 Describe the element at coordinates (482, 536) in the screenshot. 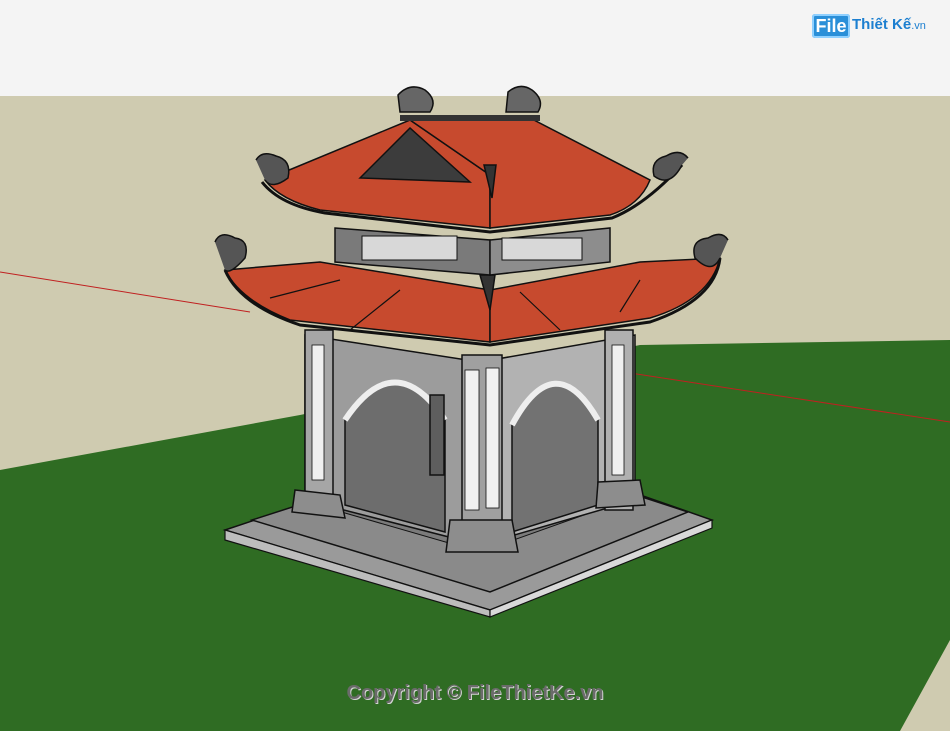

I see `plinth-center` at that location.